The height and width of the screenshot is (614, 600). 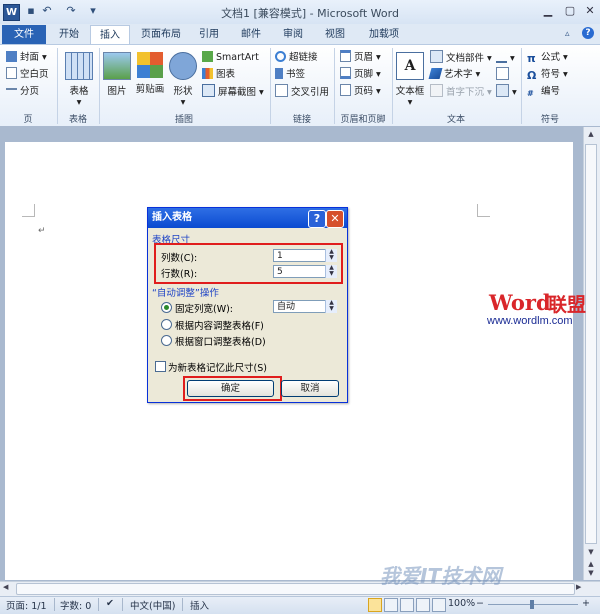 What do you see at coordinates (391, 605) in the screenshot?
I see `full-screen-view-icon` at bounding box center [391, 605].